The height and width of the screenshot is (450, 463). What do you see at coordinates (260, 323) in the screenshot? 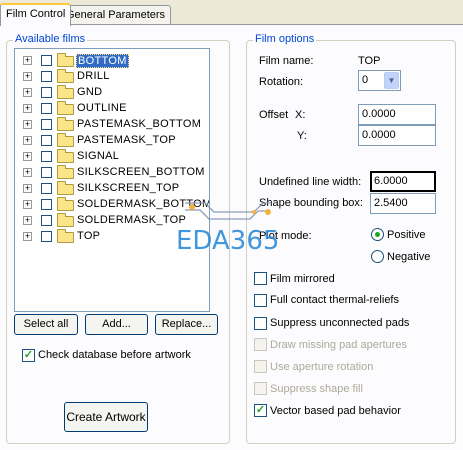
I see `suppress-unconnected-pads-checkbox` at bounding box center [260, 323].